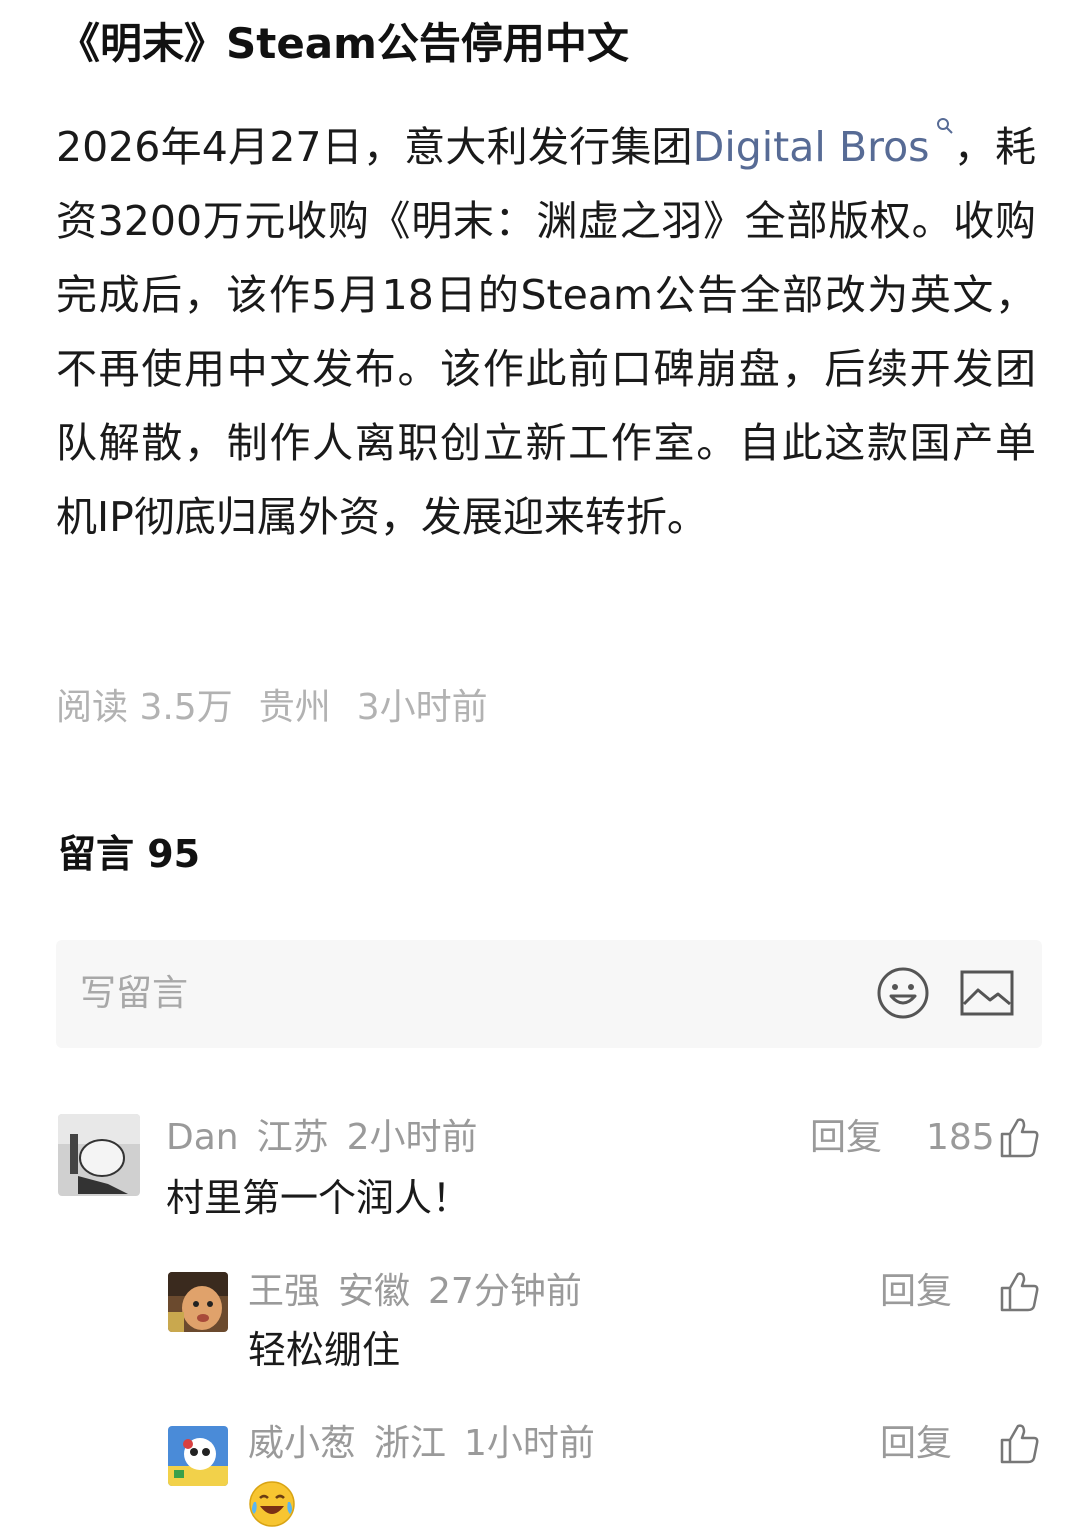 Image resolution: width=1080 pixels, height=1538 pixels. Describe the element at coordinates (903, 993) in the screenshot. I see `smiley-icon` at that location.